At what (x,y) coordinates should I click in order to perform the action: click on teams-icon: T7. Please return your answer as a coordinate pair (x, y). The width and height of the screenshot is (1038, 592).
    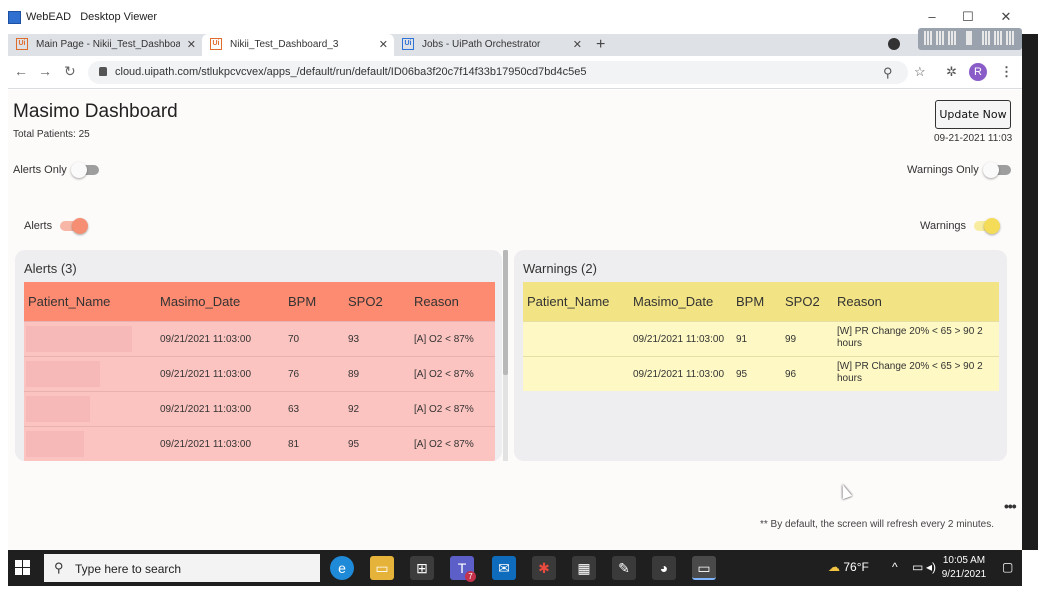
    Looking at the image, I should click on (463, 569).